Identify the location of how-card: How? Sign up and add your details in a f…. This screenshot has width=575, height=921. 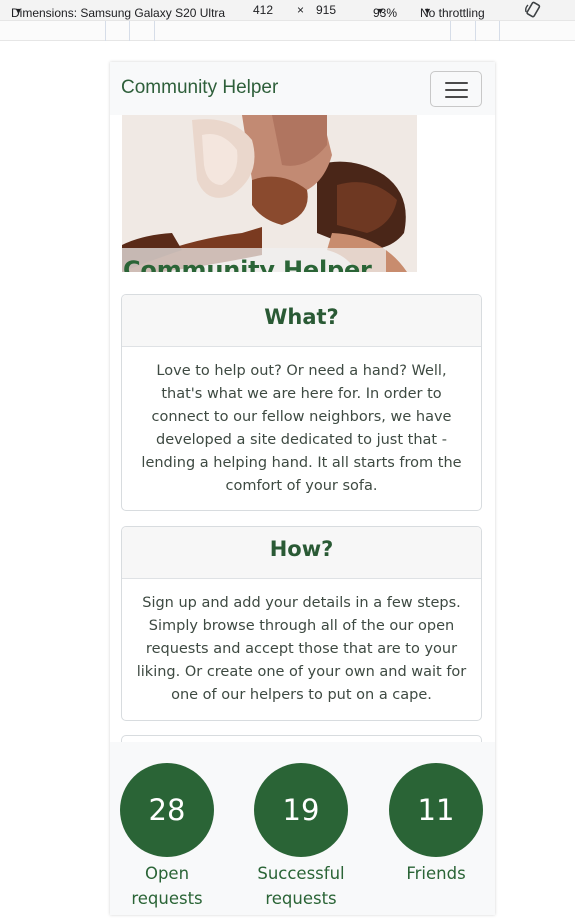
(301, 623).